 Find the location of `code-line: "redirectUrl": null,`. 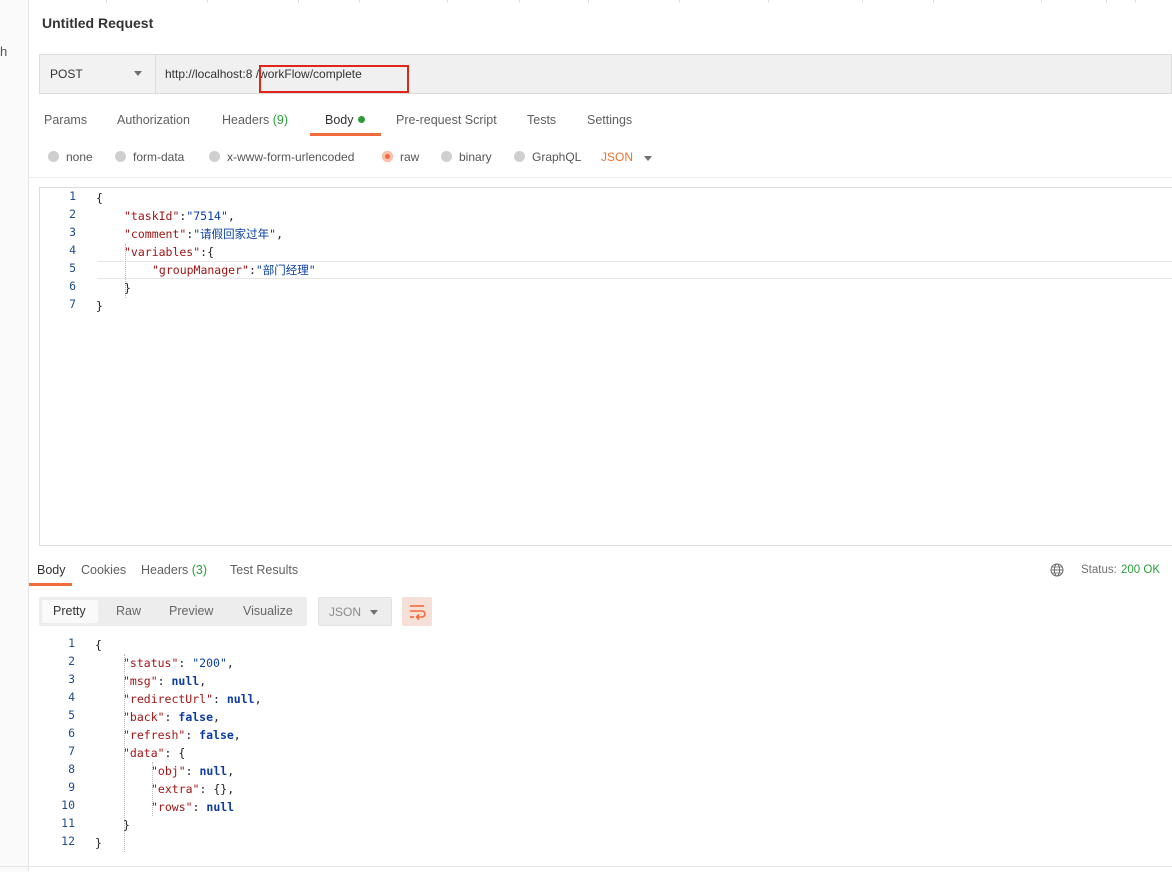

code-line: "redirectUrl": null, is located at coordinates (192, 699).